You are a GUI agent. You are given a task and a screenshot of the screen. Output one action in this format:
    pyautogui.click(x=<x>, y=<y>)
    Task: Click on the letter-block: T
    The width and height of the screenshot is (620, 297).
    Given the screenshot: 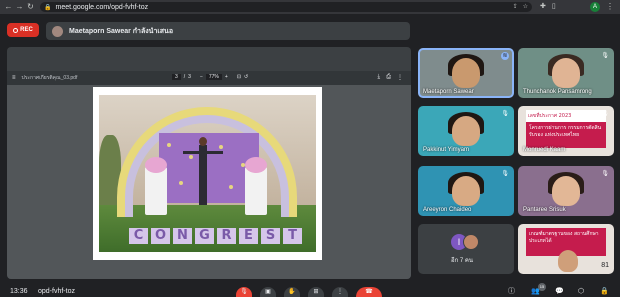 What is the action you would take?
    pyautogui.click(x=292, y=236)
    